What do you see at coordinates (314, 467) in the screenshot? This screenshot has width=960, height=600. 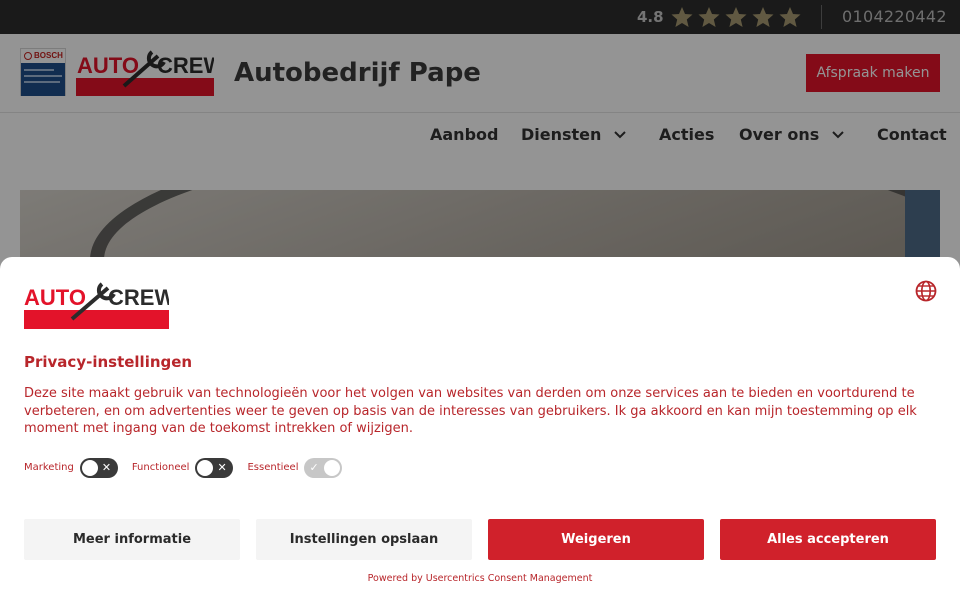 I see `check-icon: ✓` at bounding box center [314, 467].